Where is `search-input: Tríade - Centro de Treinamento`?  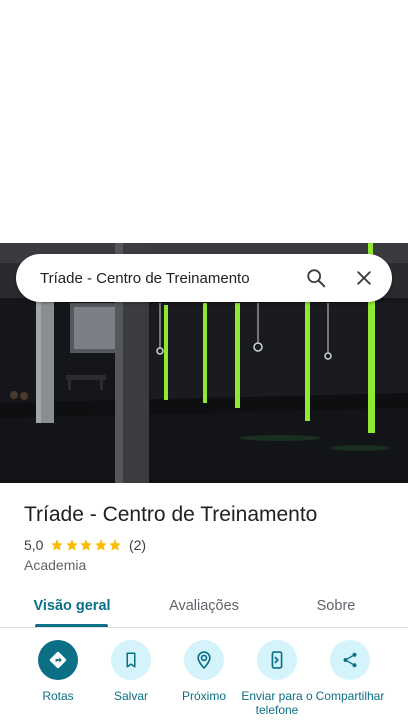 search-input: Tríade - Centro de Treinamento is located at coordinates (154, 278).